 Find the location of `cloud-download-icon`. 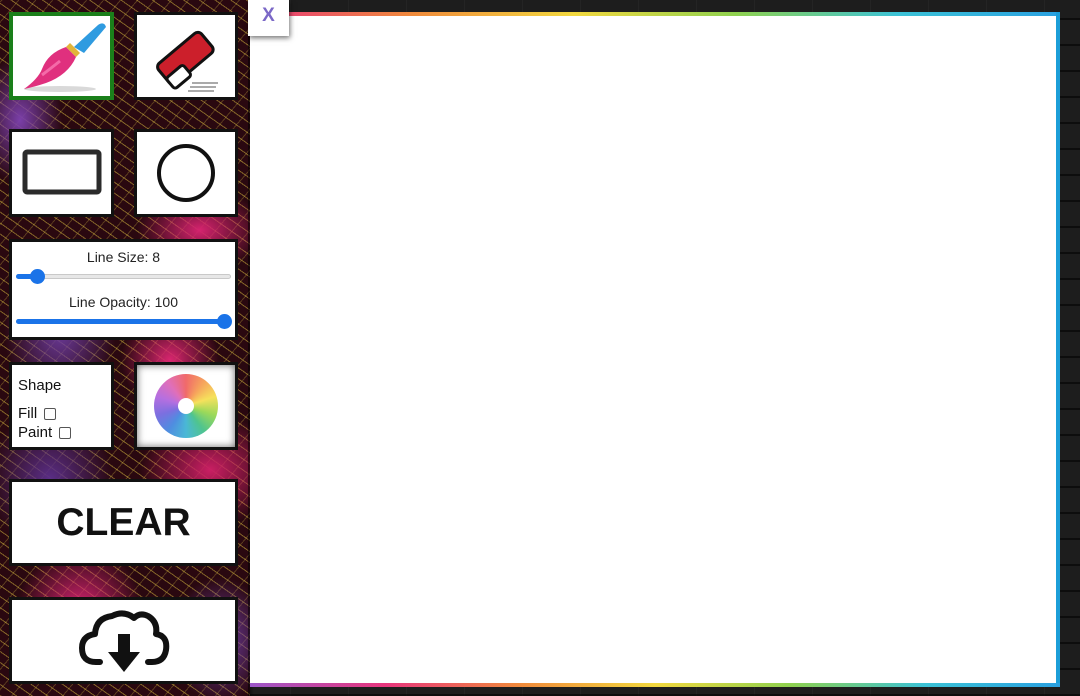

cloud-download-icon is located at coordinates (123, 640).